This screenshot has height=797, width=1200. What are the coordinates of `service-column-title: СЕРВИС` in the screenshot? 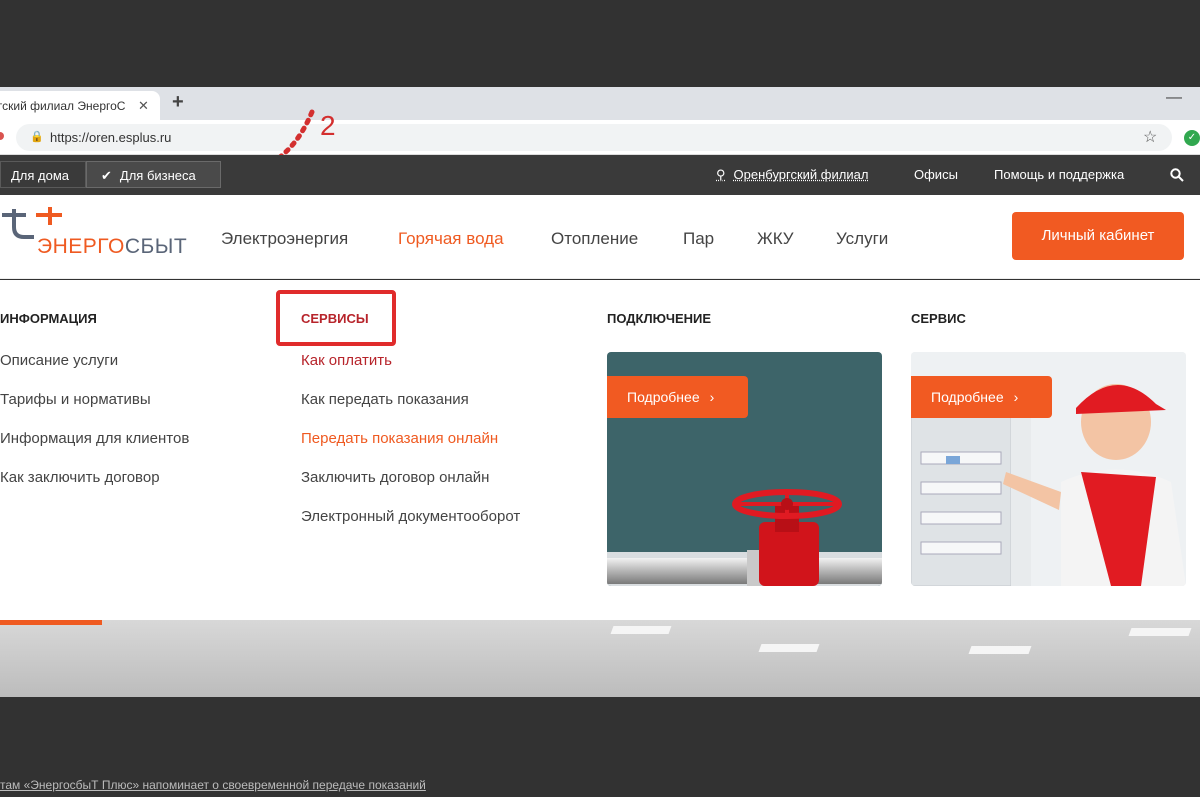 It's located at (938, 318).